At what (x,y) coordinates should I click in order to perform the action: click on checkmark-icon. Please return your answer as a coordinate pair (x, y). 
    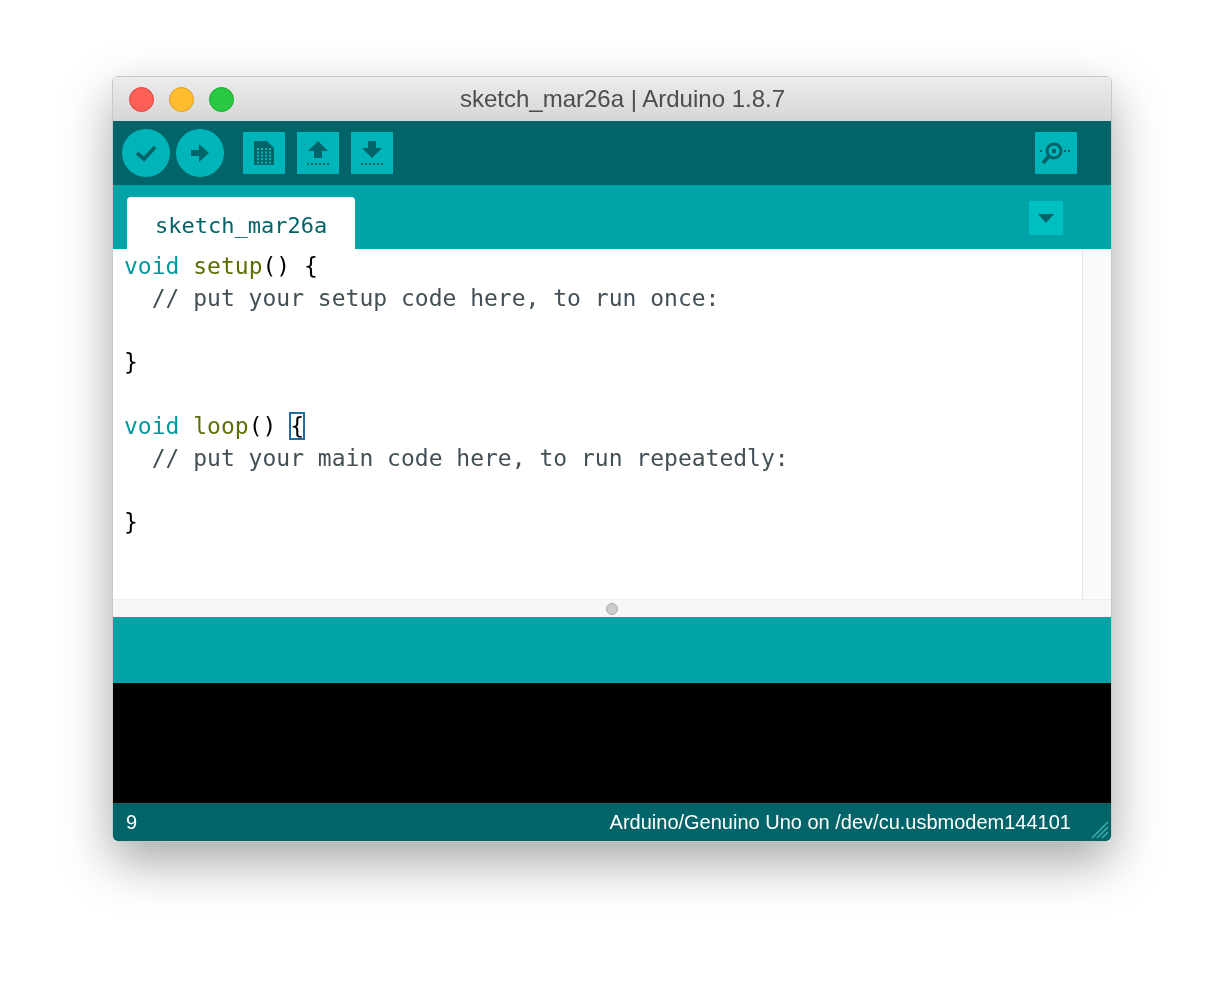
    Looking at the image, I should click on (146, 153).